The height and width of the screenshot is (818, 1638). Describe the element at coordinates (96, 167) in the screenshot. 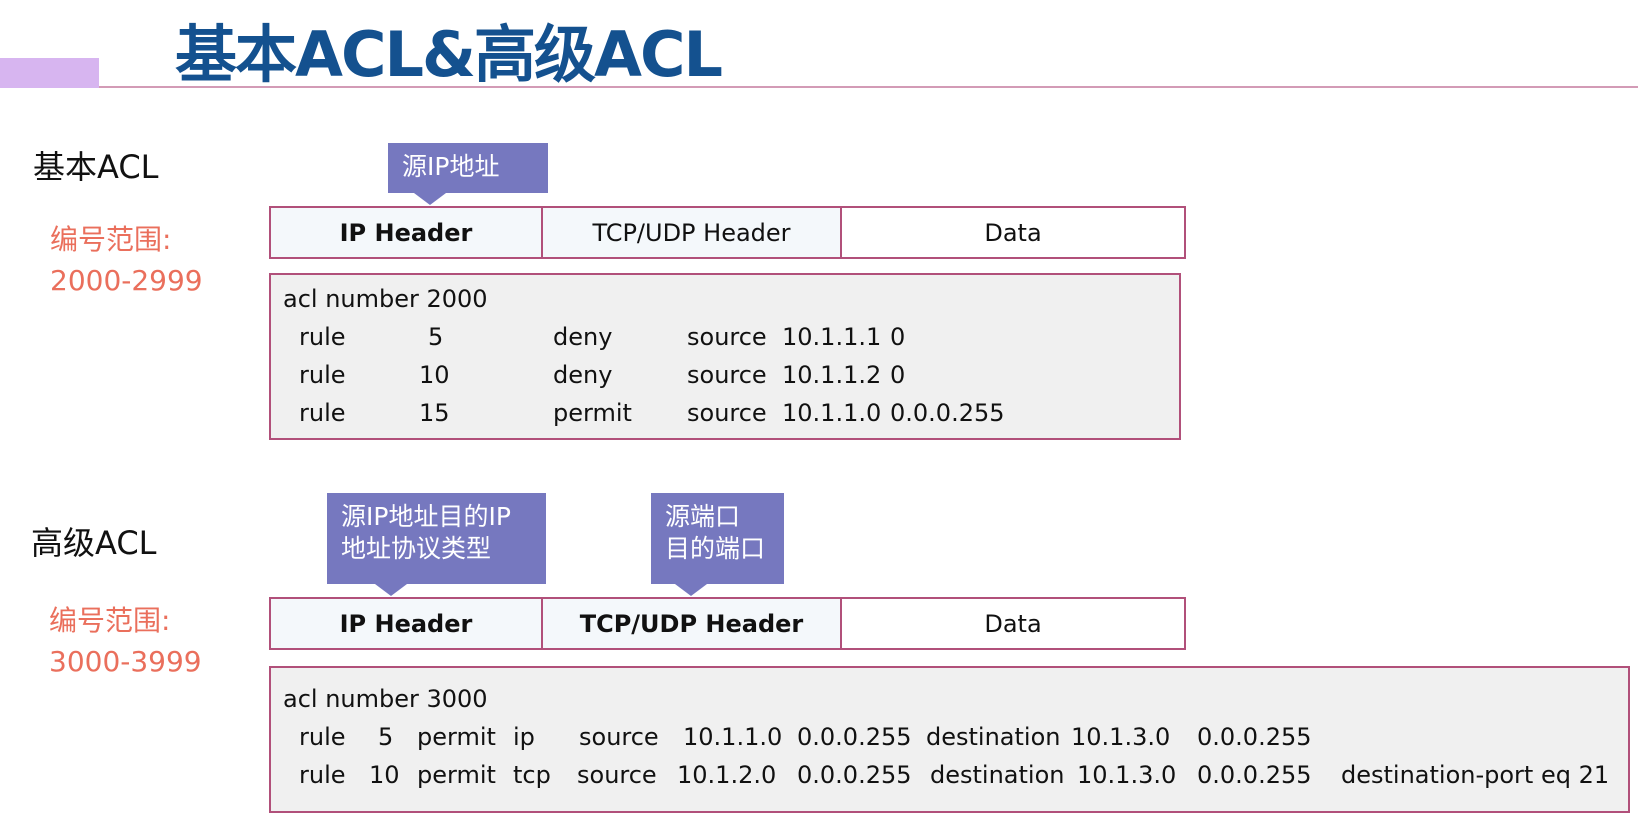

I see `basic-acl-heading: 基本ACL` at that location.